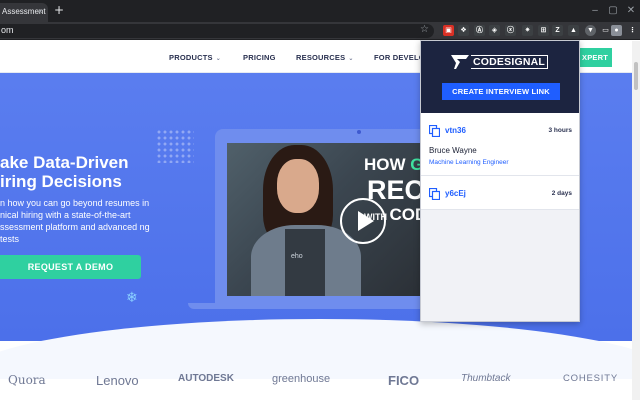 The image size is (640, 400). What do you see at coordinates (217, 31) in the screenshot?
I see `address-bar: om ☆` at bounding box center [217, 31].